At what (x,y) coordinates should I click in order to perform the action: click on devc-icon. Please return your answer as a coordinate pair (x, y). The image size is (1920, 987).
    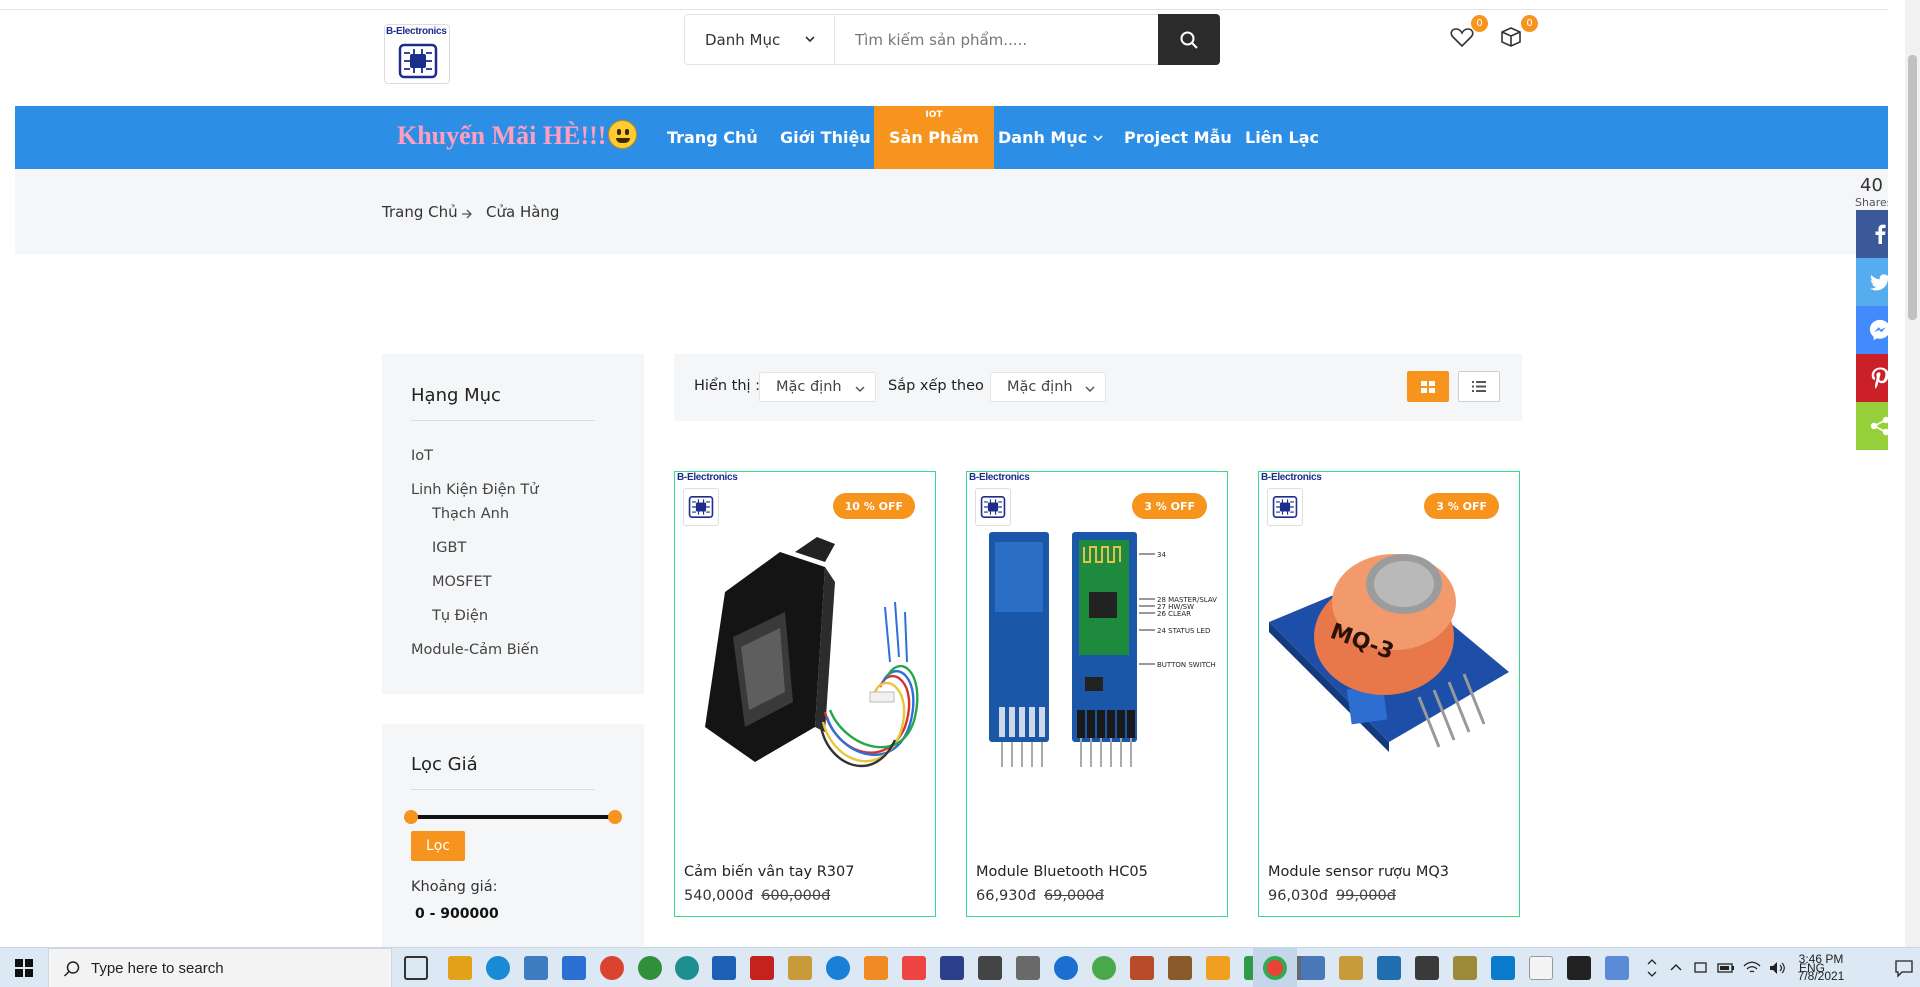
    Looking at the image, I should click on (724, 968).